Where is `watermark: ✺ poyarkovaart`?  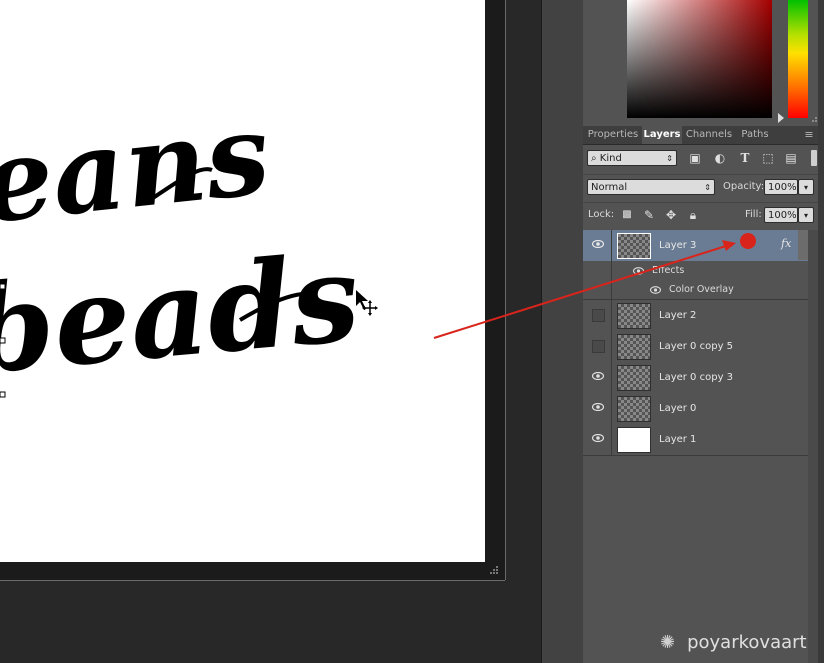 watermark: ✺ poyarkovaart is located at coordinates (733, 644).